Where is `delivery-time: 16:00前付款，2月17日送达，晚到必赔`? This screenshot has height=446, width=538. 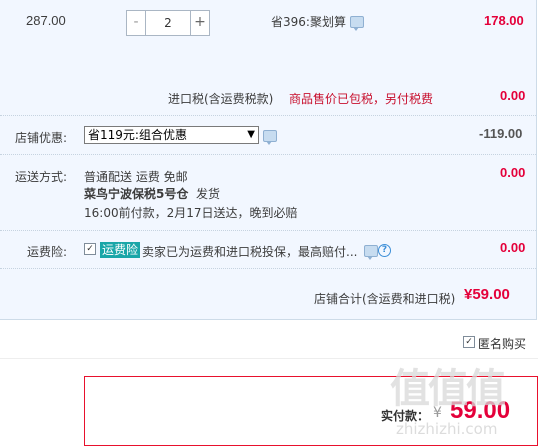
delivery-time: 16:00前付款，2月17日送达，晚到必赔 is located at coordinates (191, 213).